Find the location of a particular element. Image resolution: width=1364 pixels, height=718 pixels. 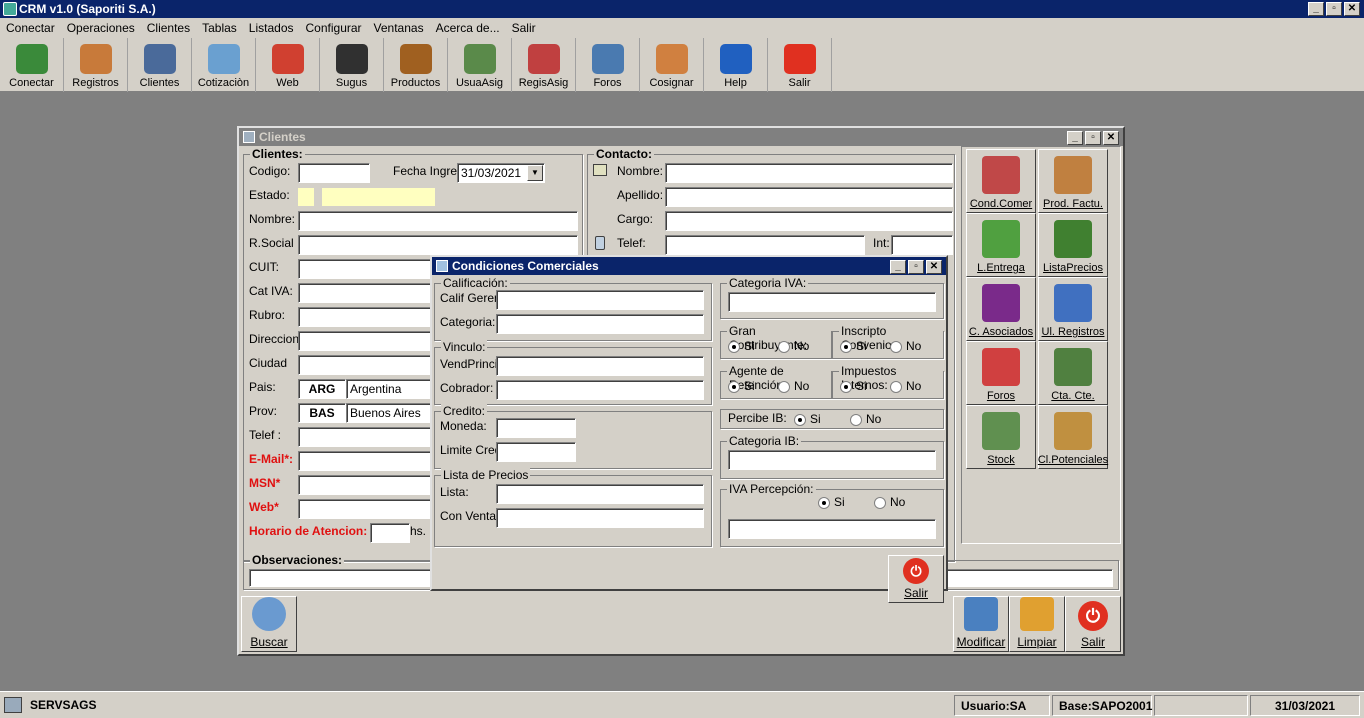

calif-geren-field is located at coordinates (600, 300).